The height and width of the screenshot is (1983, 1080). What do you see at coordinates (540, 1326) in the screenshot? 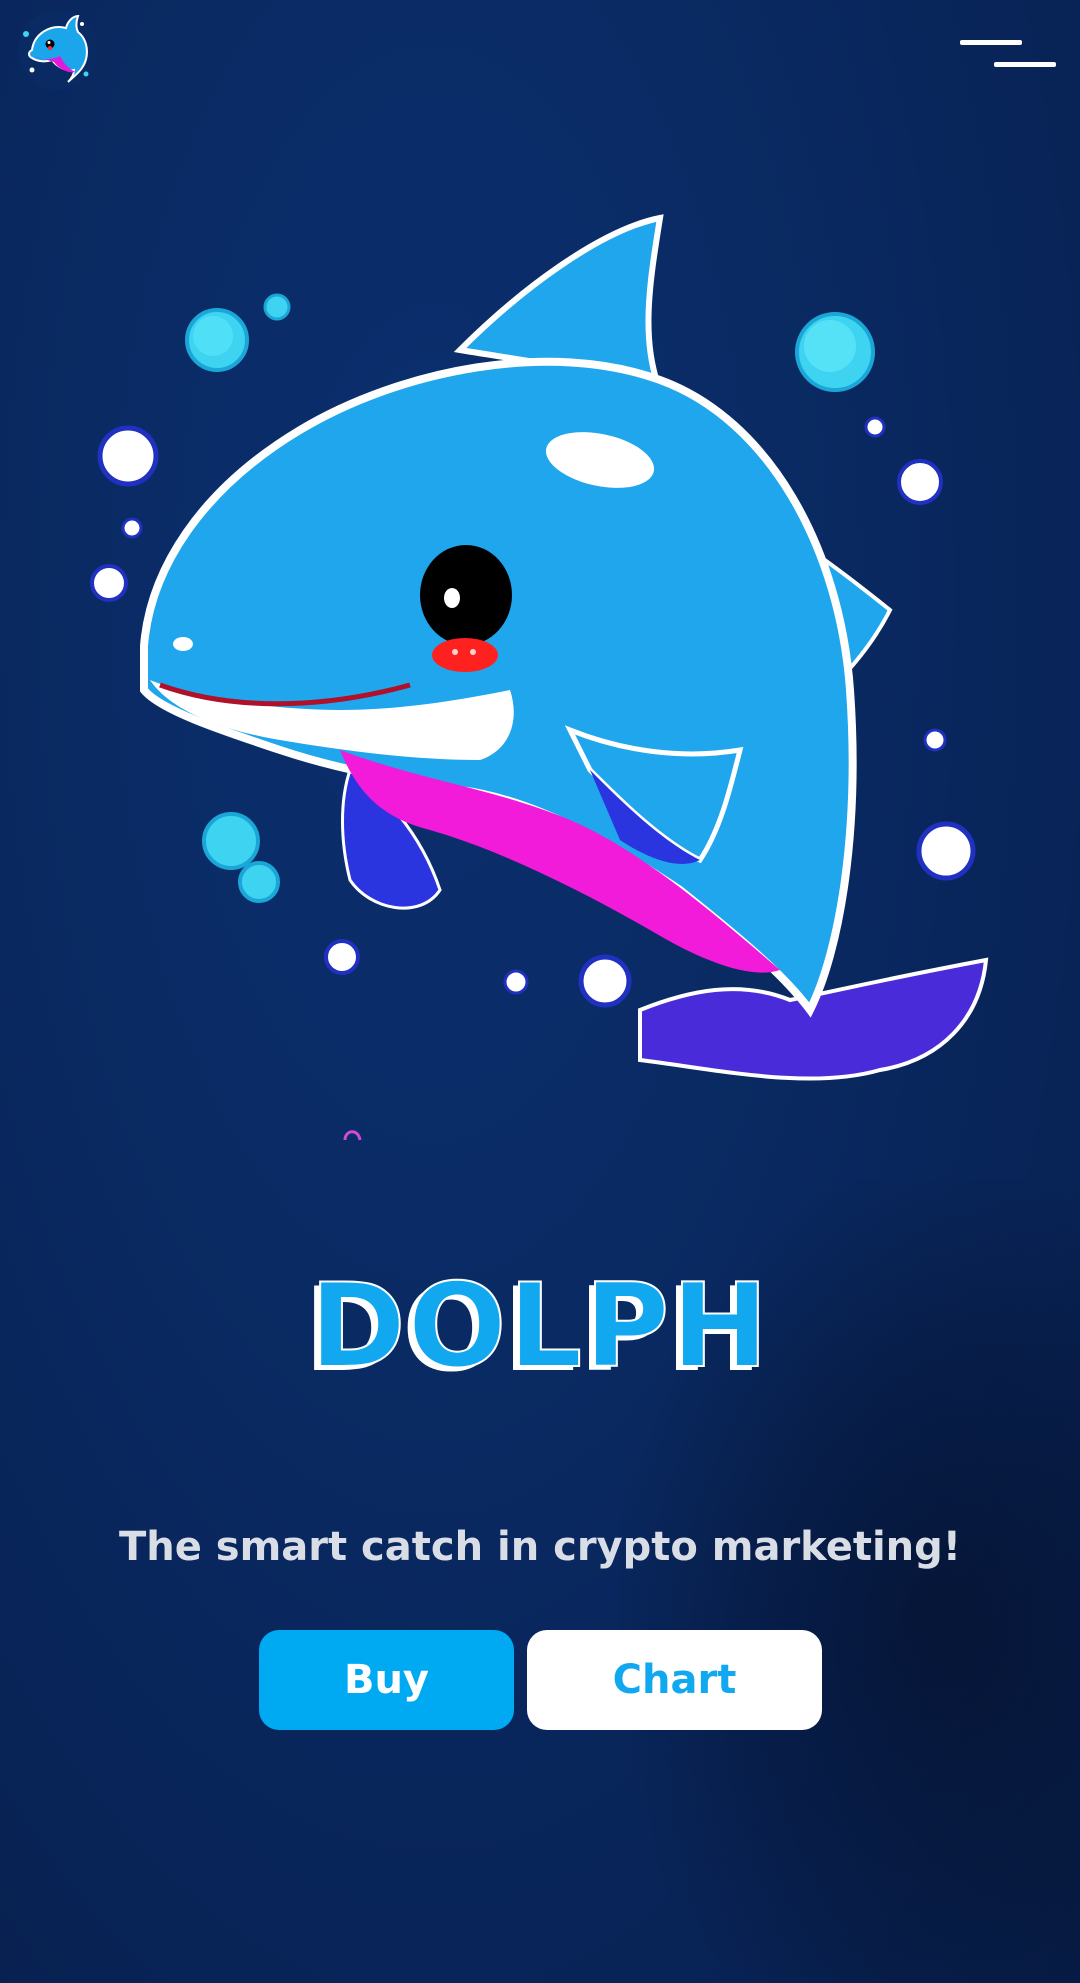
I see `page-title: DOLPH` at bounding box center [540, 1326].